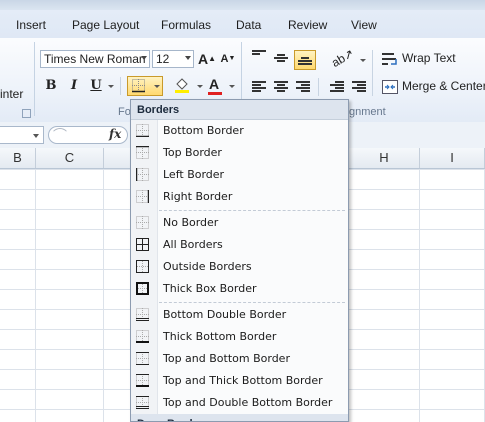 The height and width of the screenshot is (422, 485). Describe the element at coordinates (11, 94) in the screenshot. I see `format-painter-label: inter` at that location.